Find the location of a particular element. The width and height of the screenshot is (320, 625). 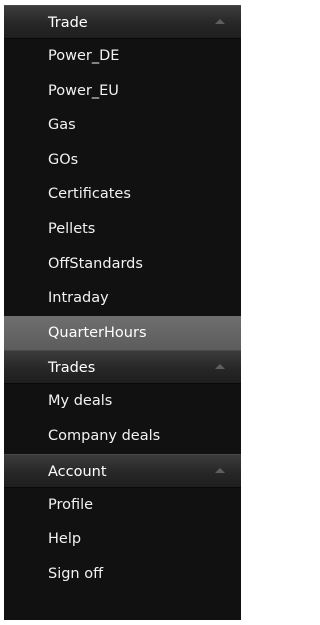

nav-item-gas: Gas is located at coordinates (122, 125).